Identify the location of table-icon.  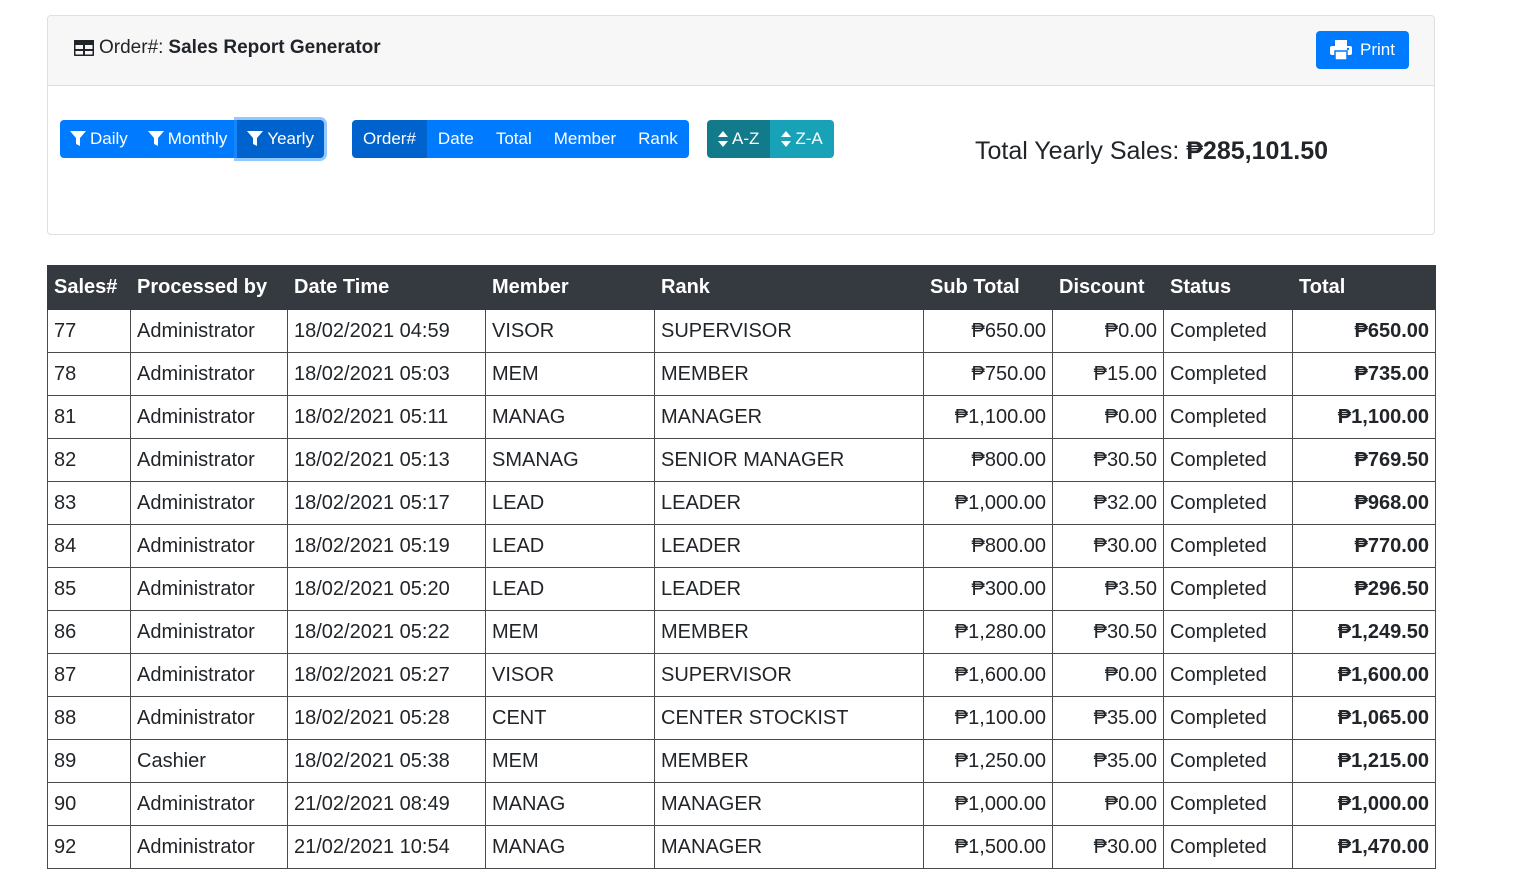
(84, 48).